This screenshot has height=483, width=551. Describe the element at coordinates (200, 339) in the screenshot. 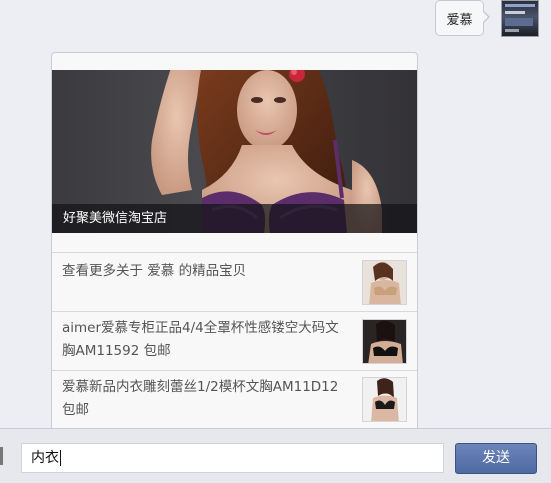

I see `list-item-title: aimer爱慕专柜正品4/4全罩杯性感镂空大码文胸AM11592 包邮` at that location.